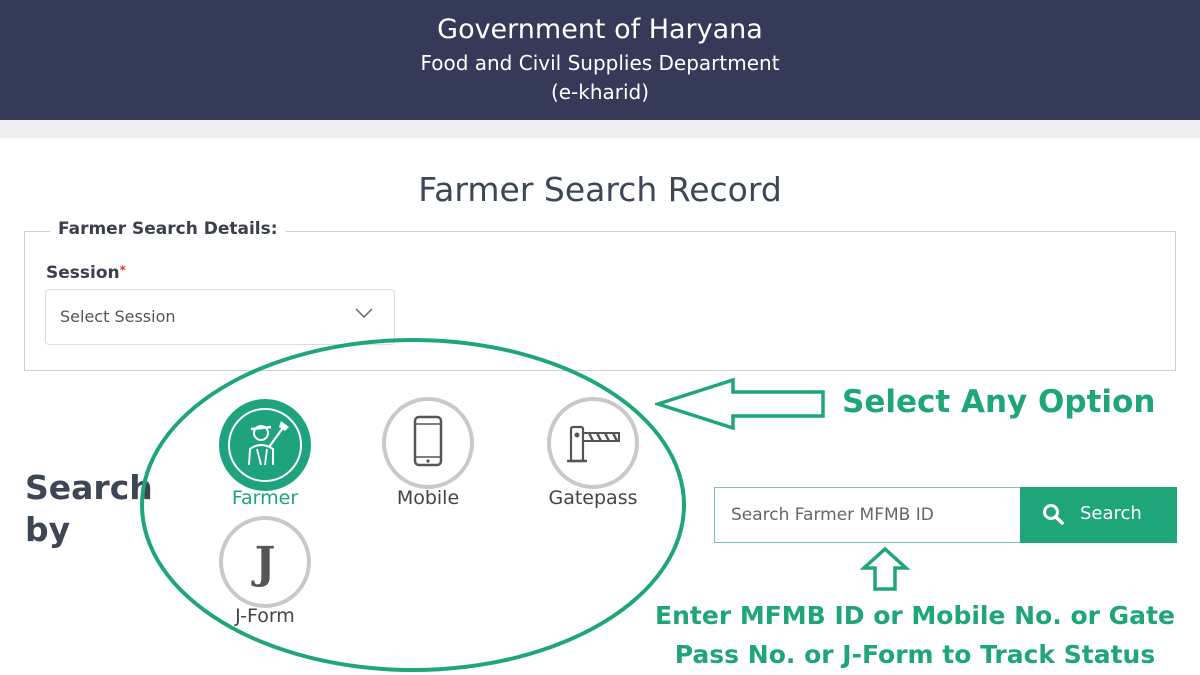  Describe the element at coordinates (83, 273) in the screenshot. I see `session-label-text: Session` at that location.